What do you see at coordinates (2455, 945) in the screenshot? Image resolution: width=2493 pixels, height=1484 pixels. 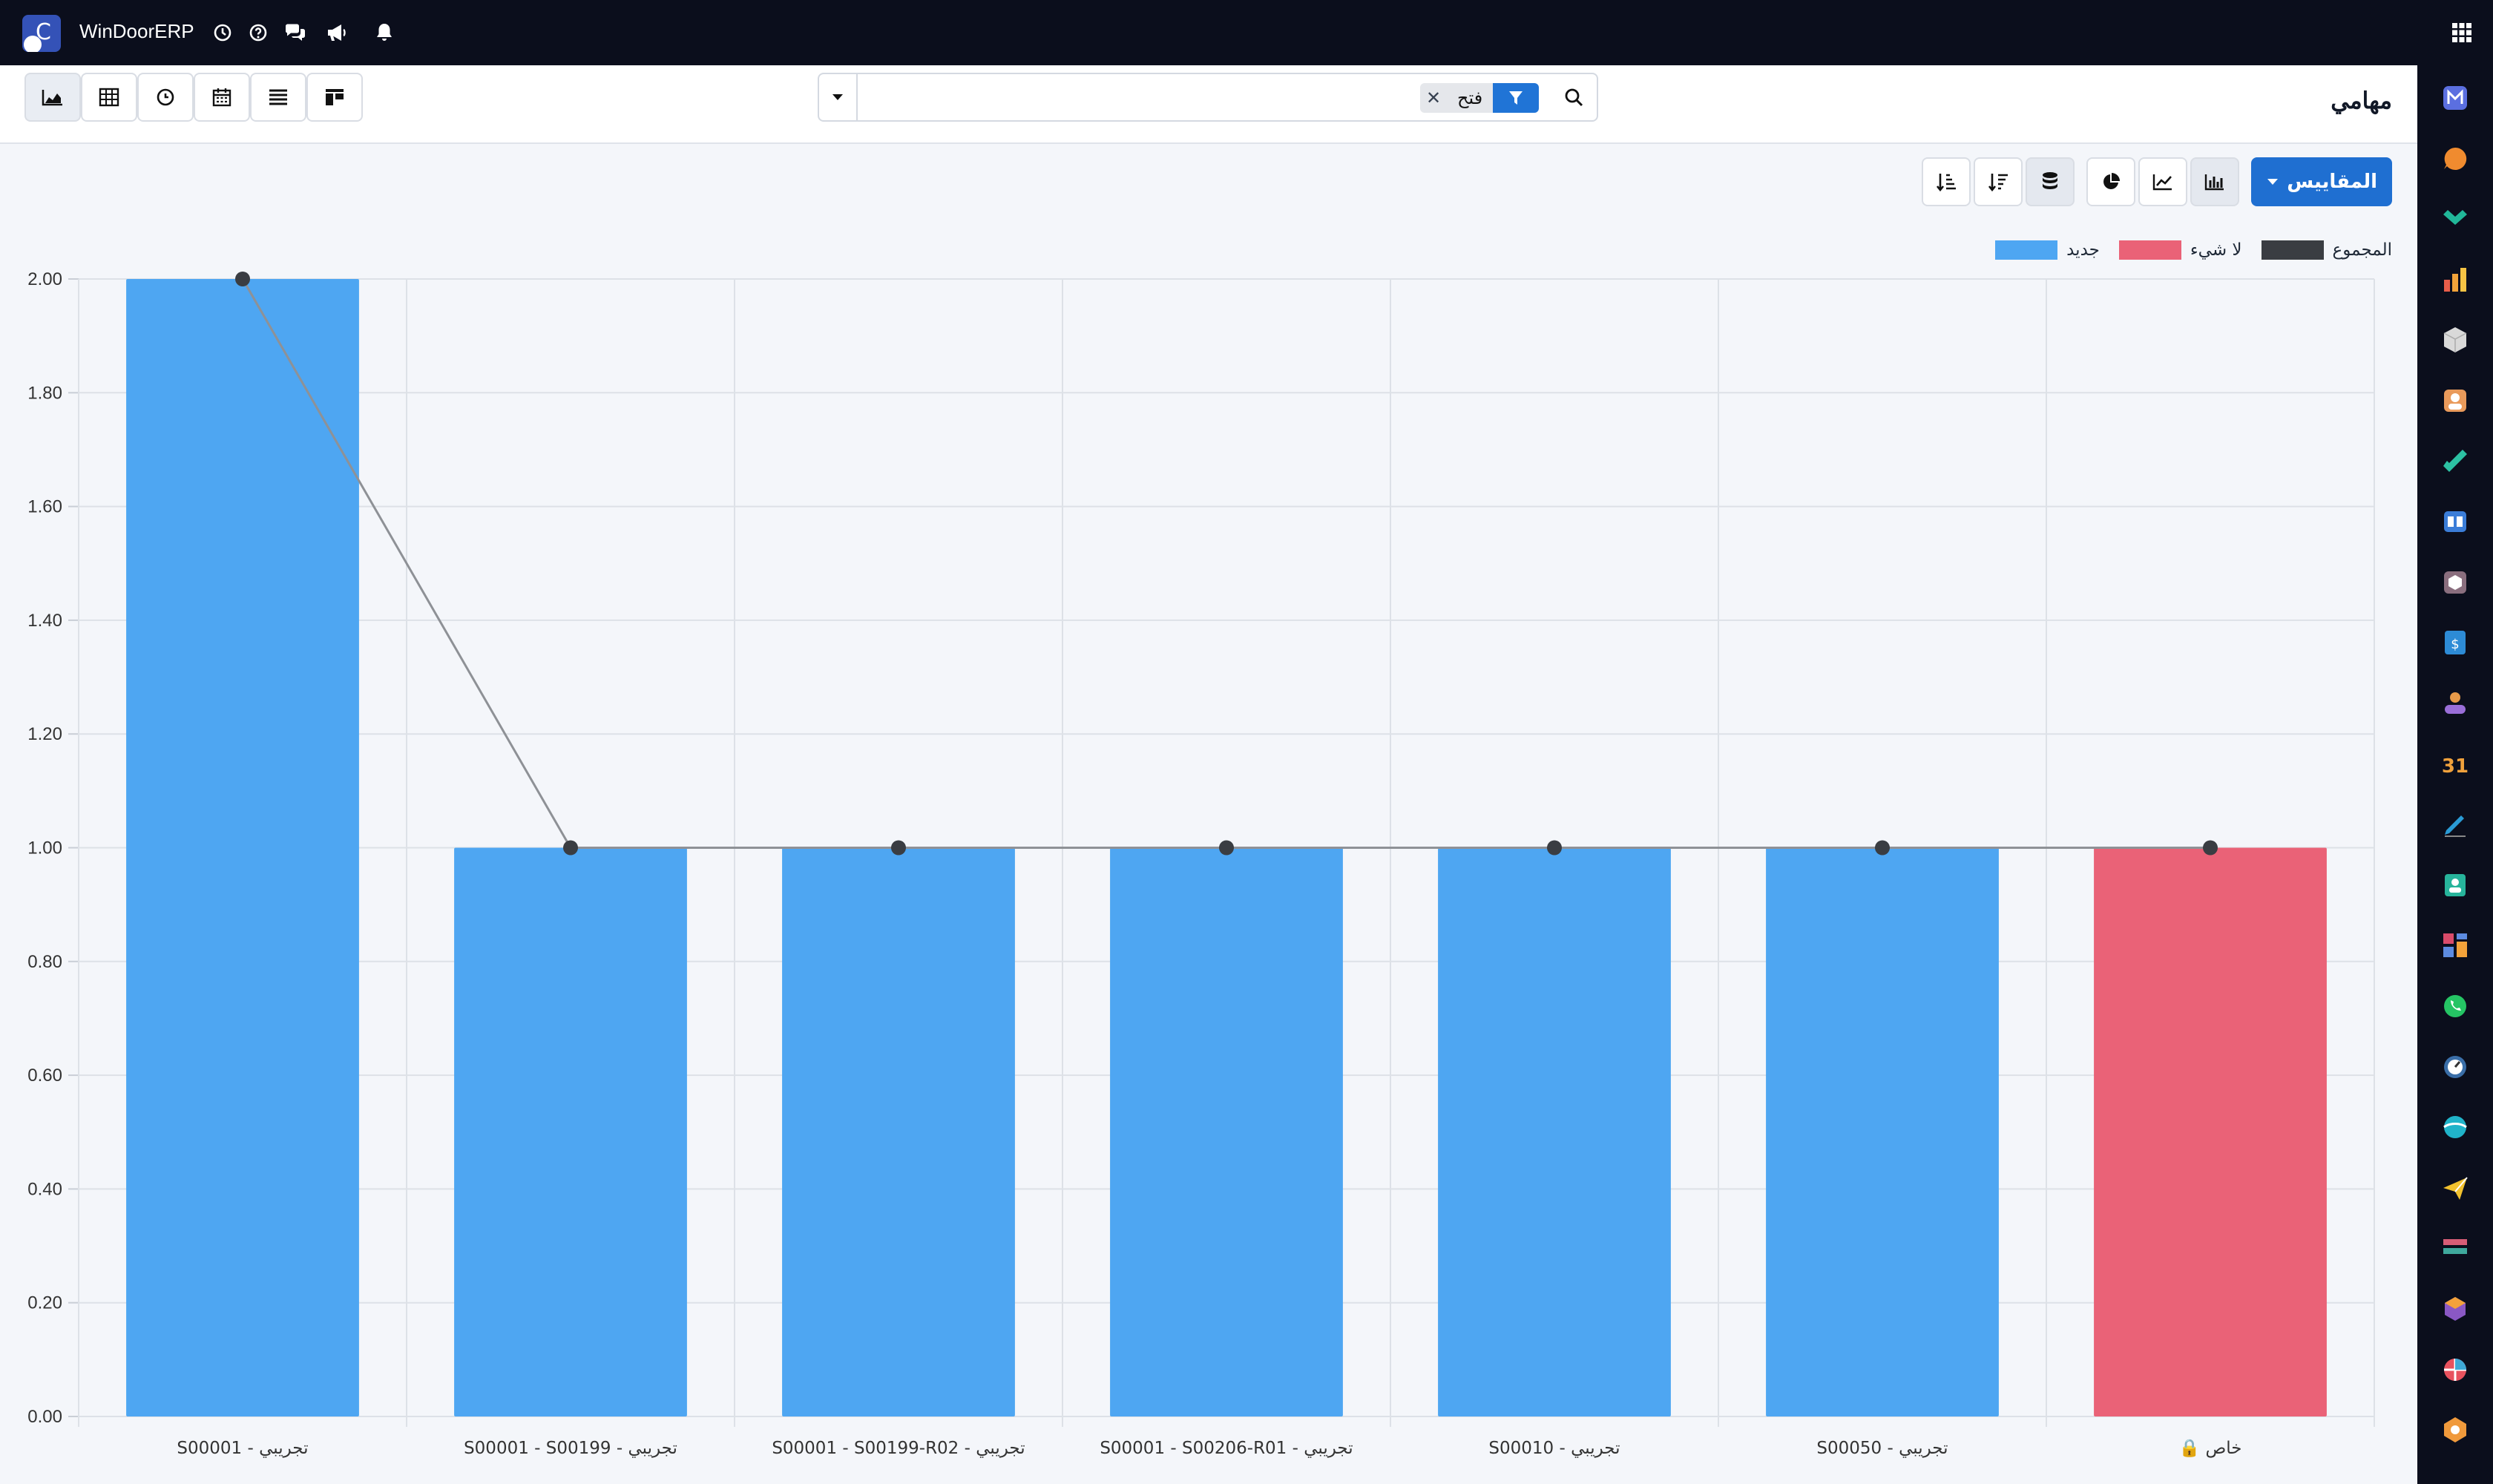 I see `apps-dashboard-icon` at bounding box center [2455, 945].